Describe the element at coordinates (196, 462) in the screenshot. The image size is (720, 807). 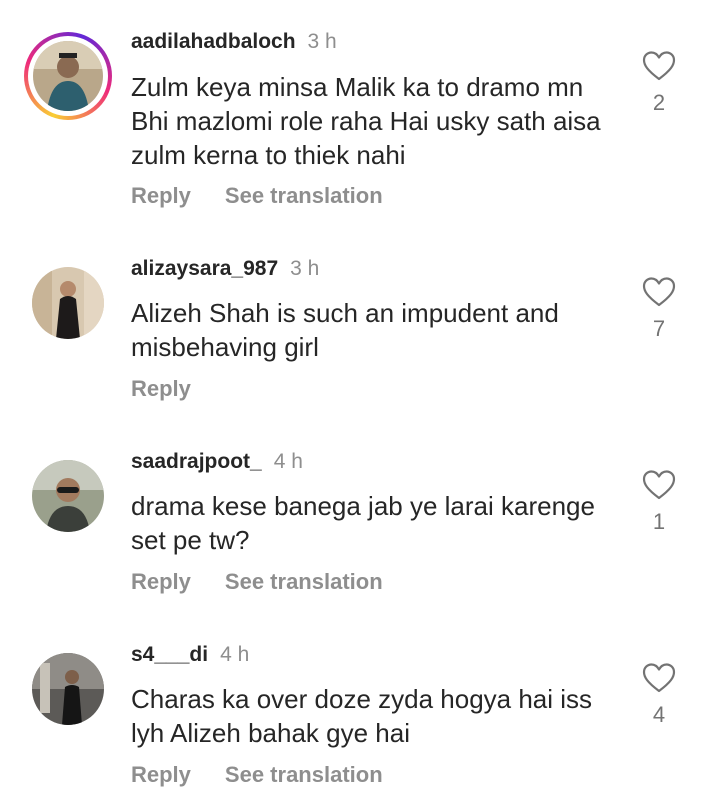
I see `username: saadrajpoot_` at that location.